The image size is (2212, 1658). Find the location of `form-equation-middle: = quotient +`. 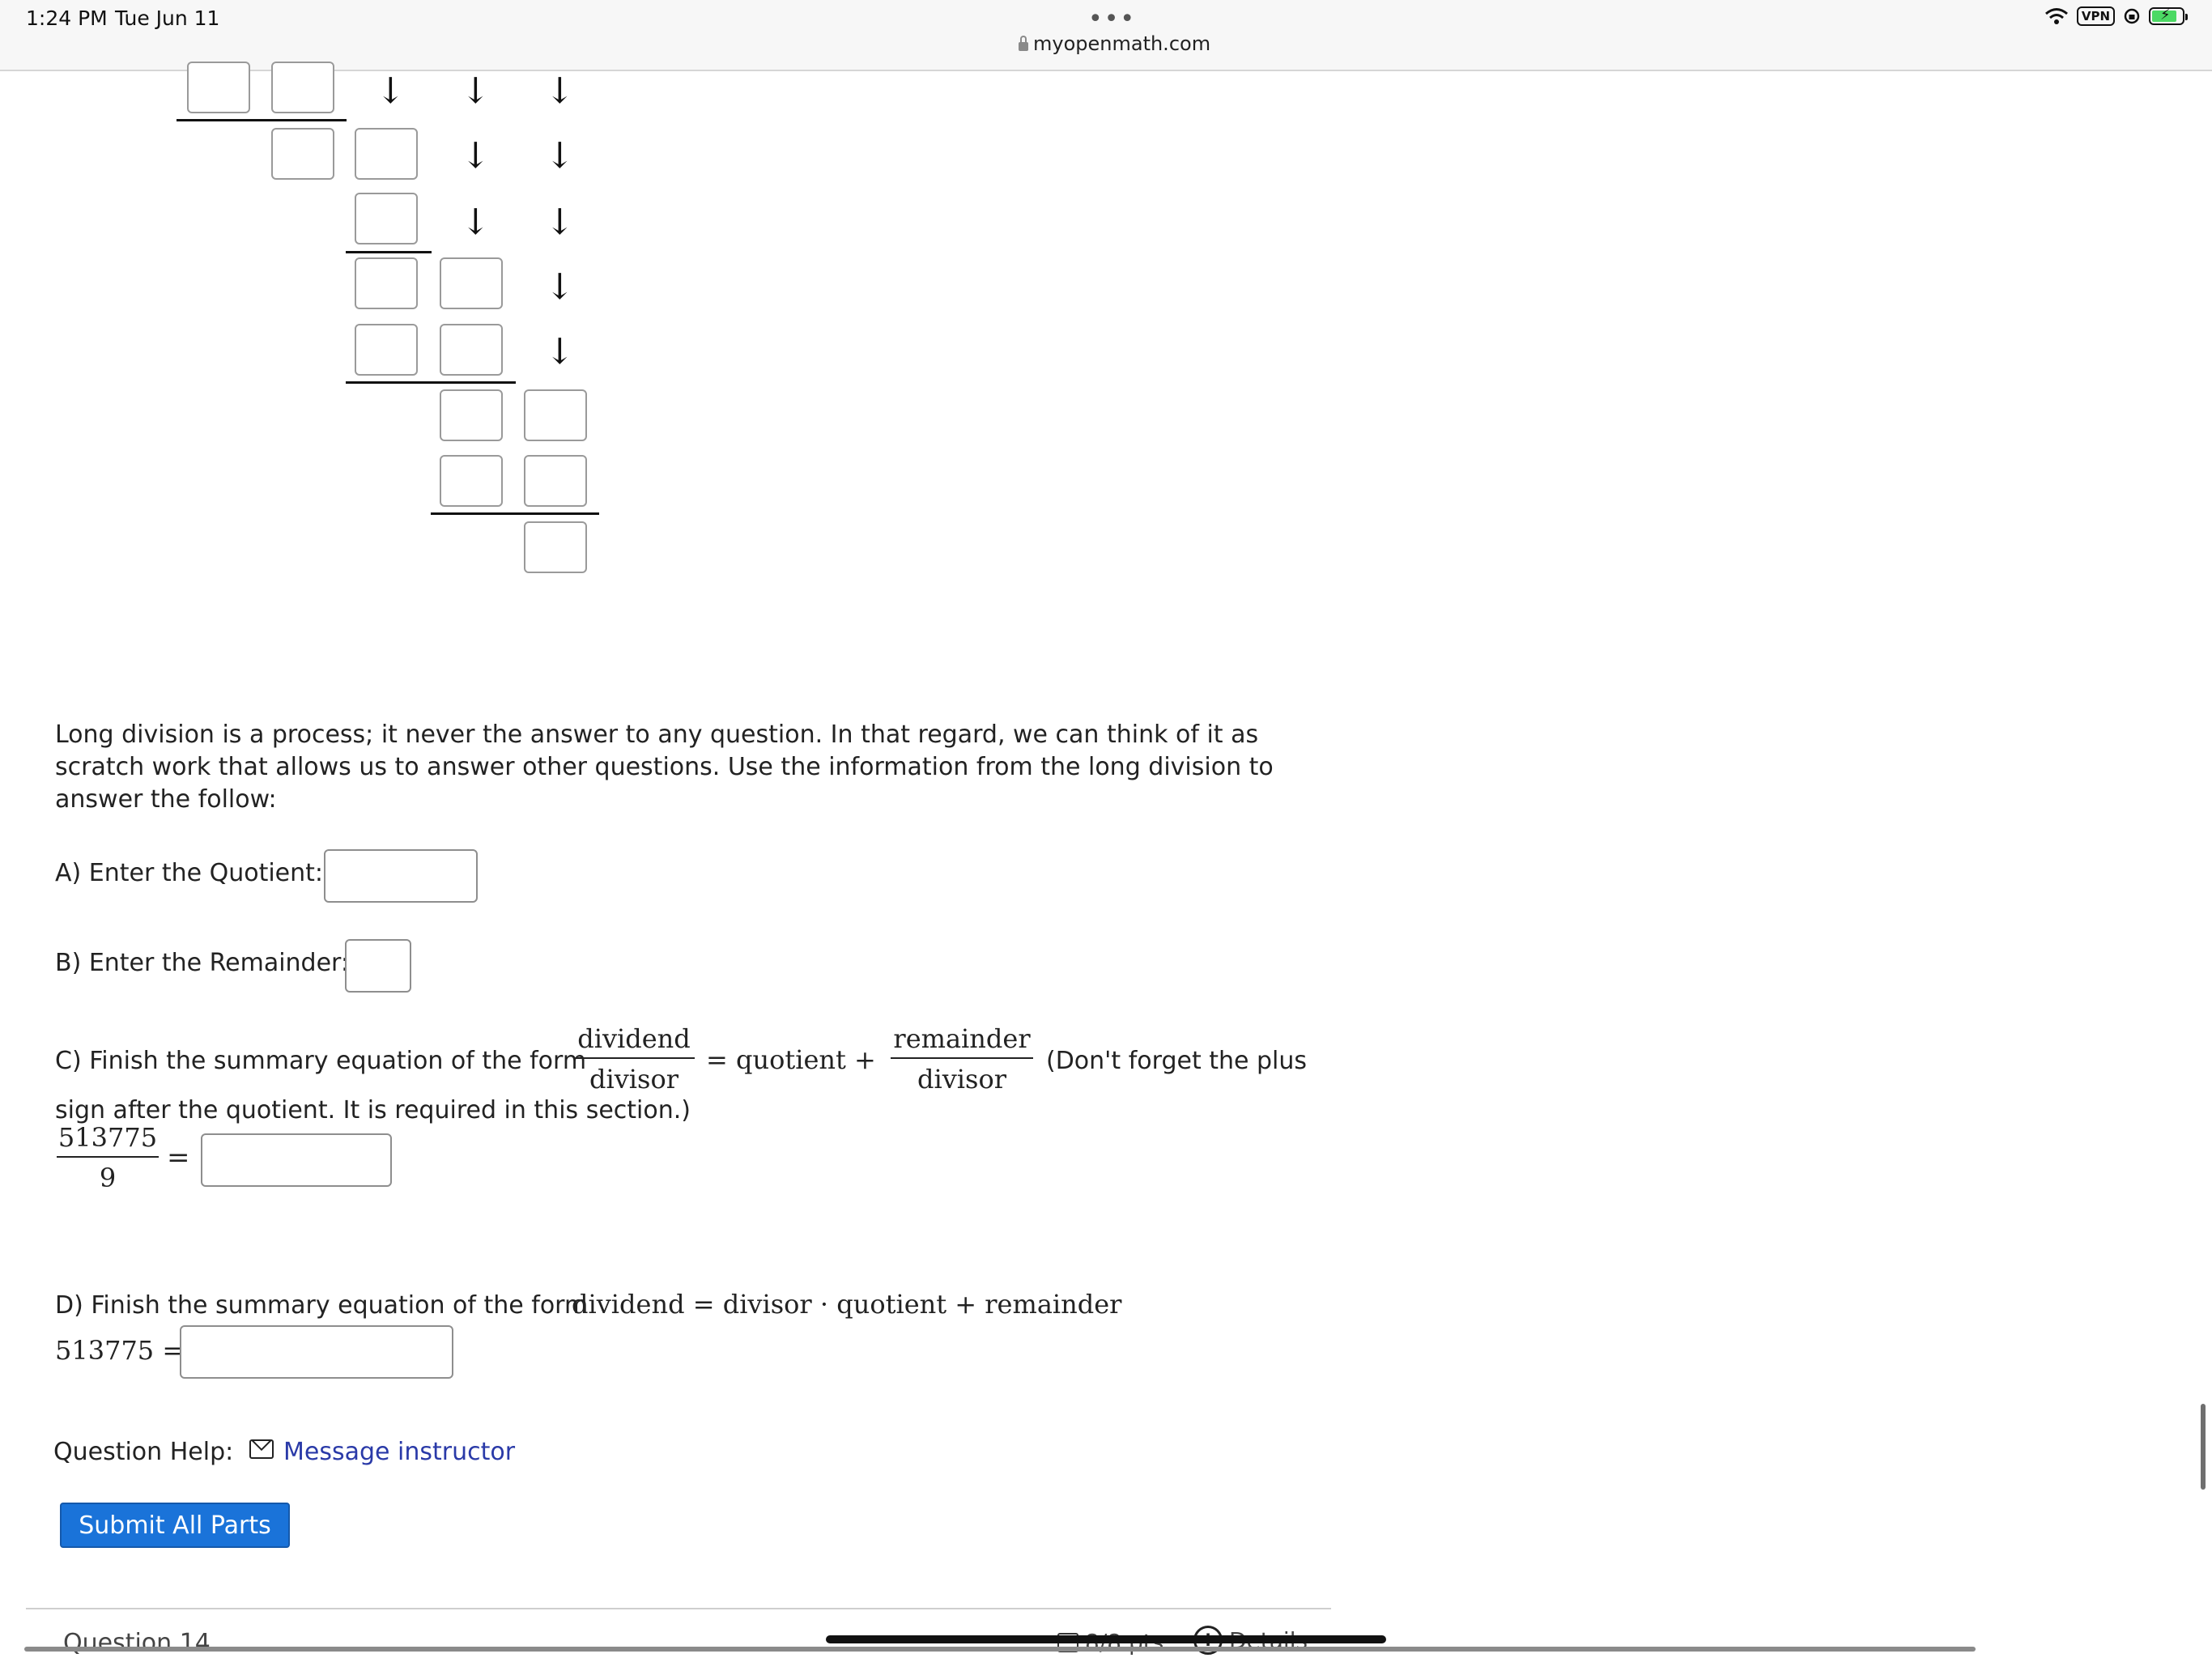

form-equation-middle: = quotient + is located at coordinates (791, 1059).